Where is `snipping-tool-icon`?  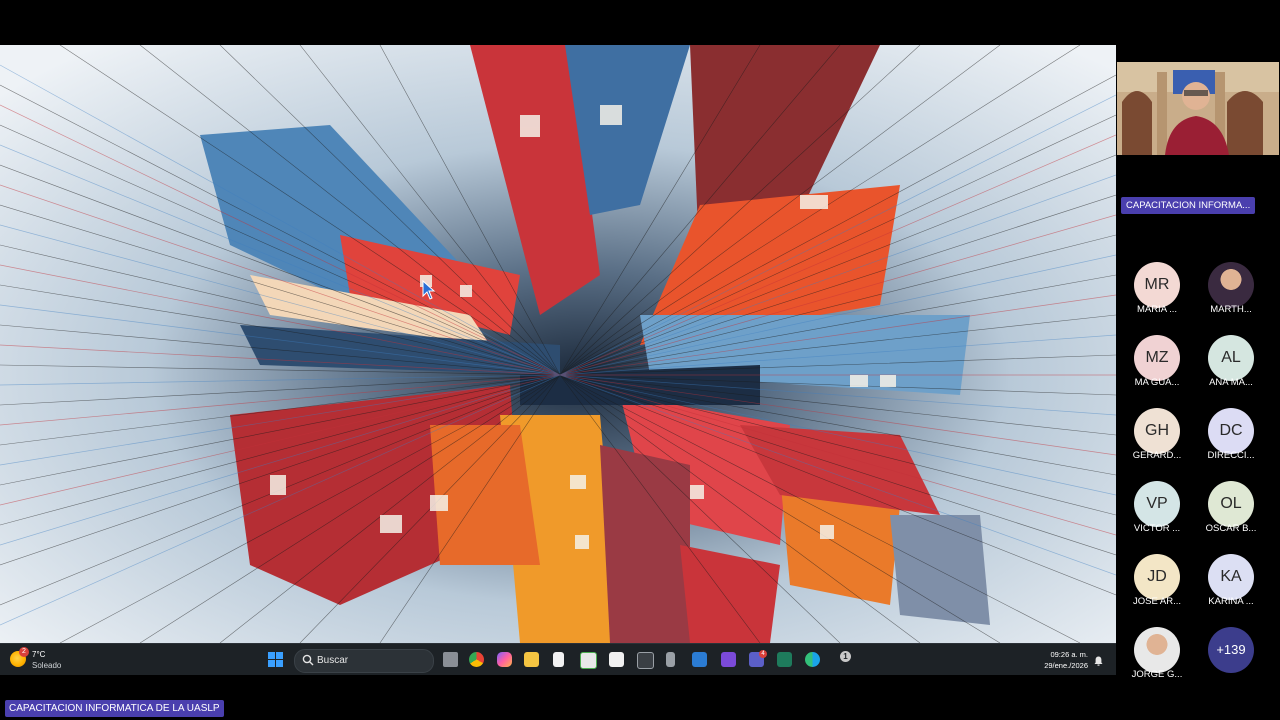
snipping-tool-icon is located at coordinates (588, 660).